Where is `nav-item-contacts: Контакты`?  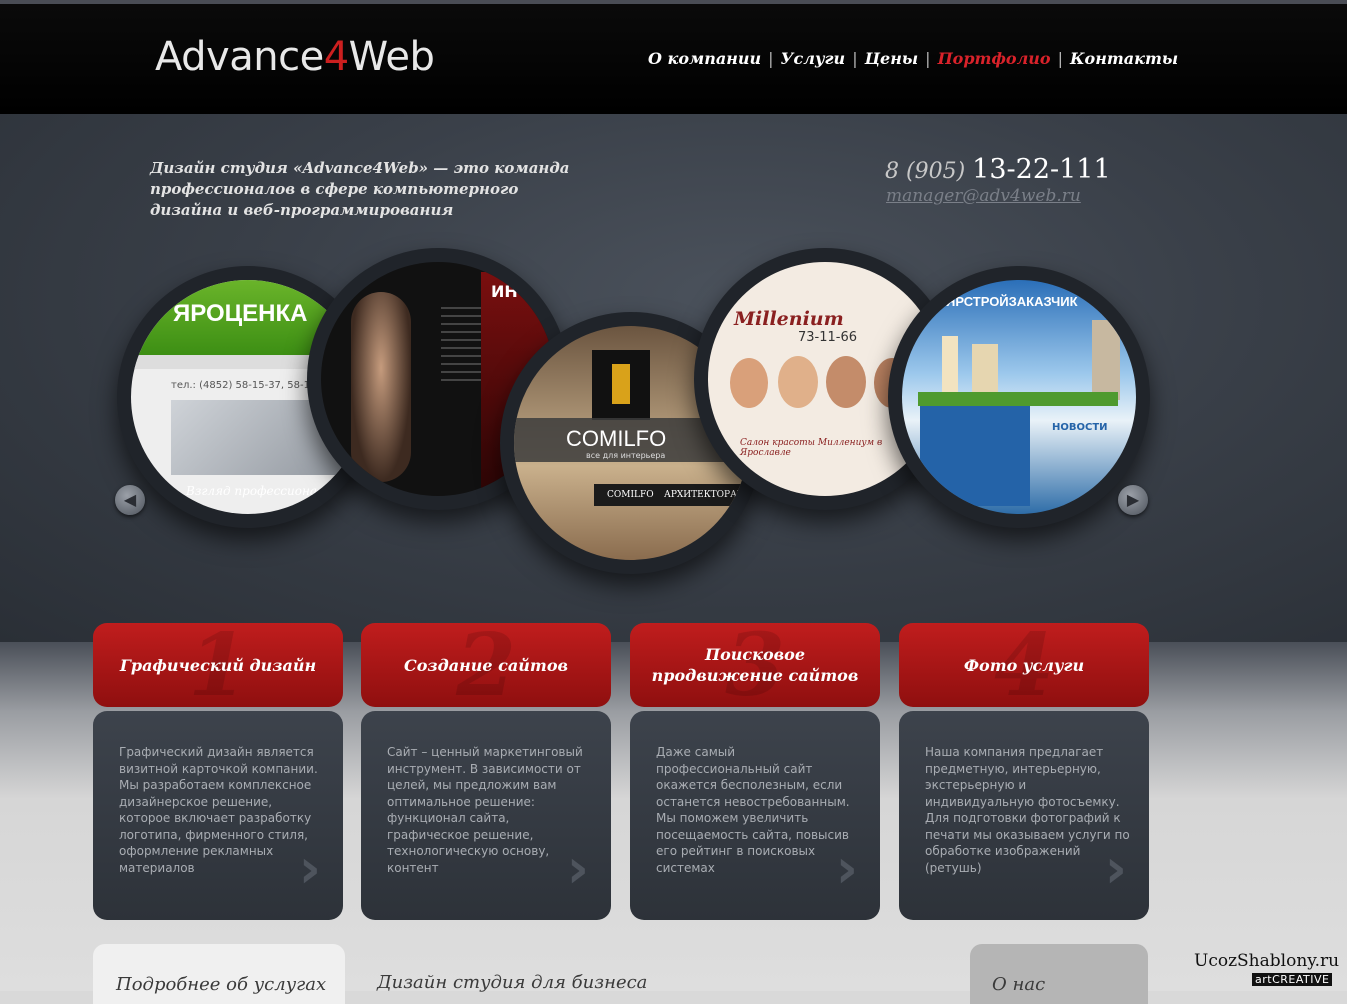 nav-item-contacts: Контакты is located at coordinates (1124, 58).